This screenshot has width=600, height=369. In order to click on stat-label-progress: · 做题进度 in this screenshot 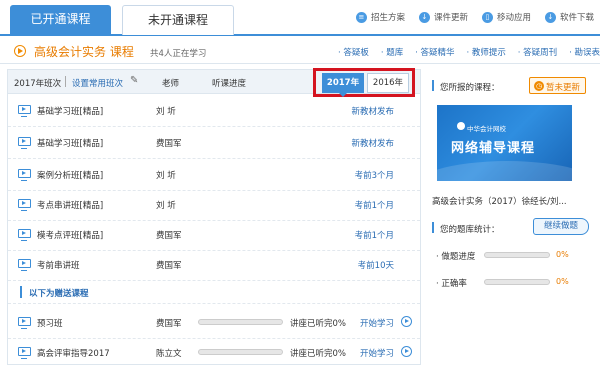, I will do `click(456, 257)`.